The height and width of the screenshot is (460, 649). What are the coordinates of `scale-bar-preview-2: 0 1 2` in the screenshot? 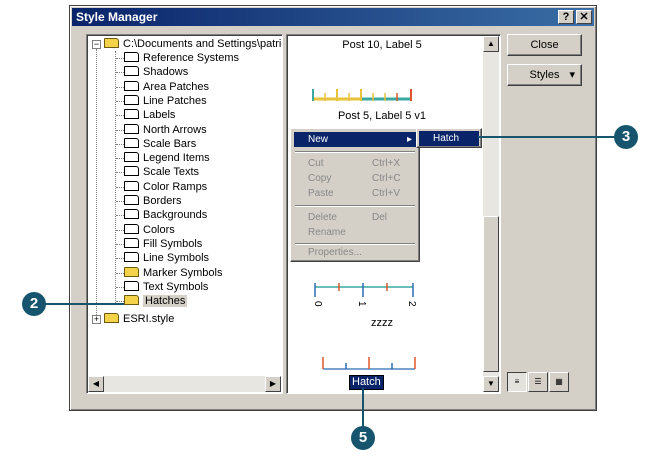 It's located at (368, 301).